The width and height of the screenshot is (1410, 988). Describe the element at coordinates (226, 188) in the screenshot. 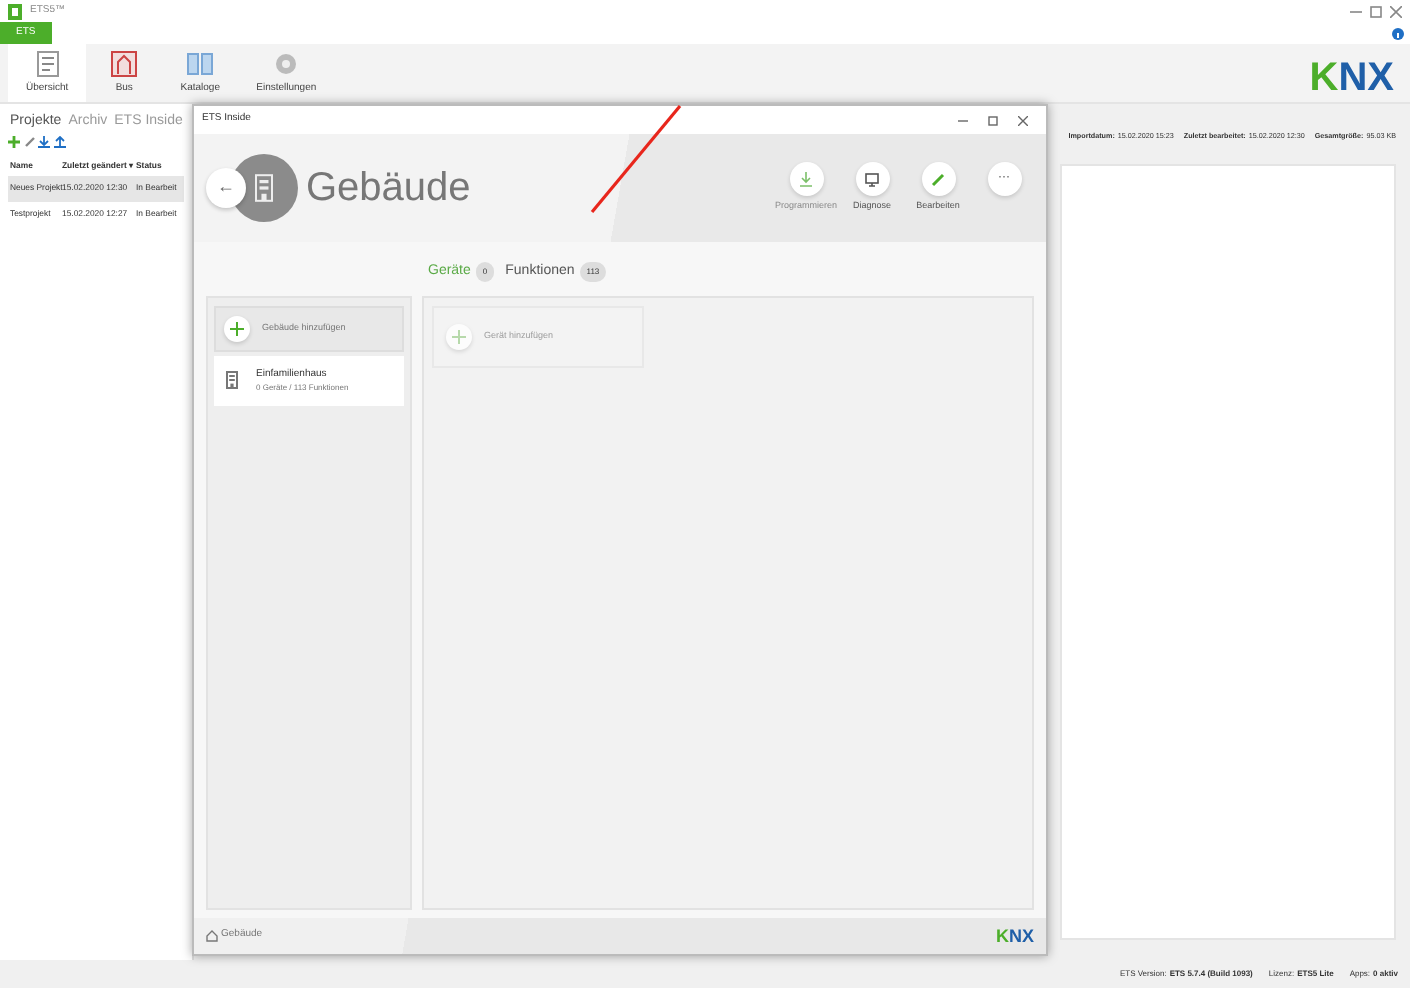

I see `back-button: ←` at that location.